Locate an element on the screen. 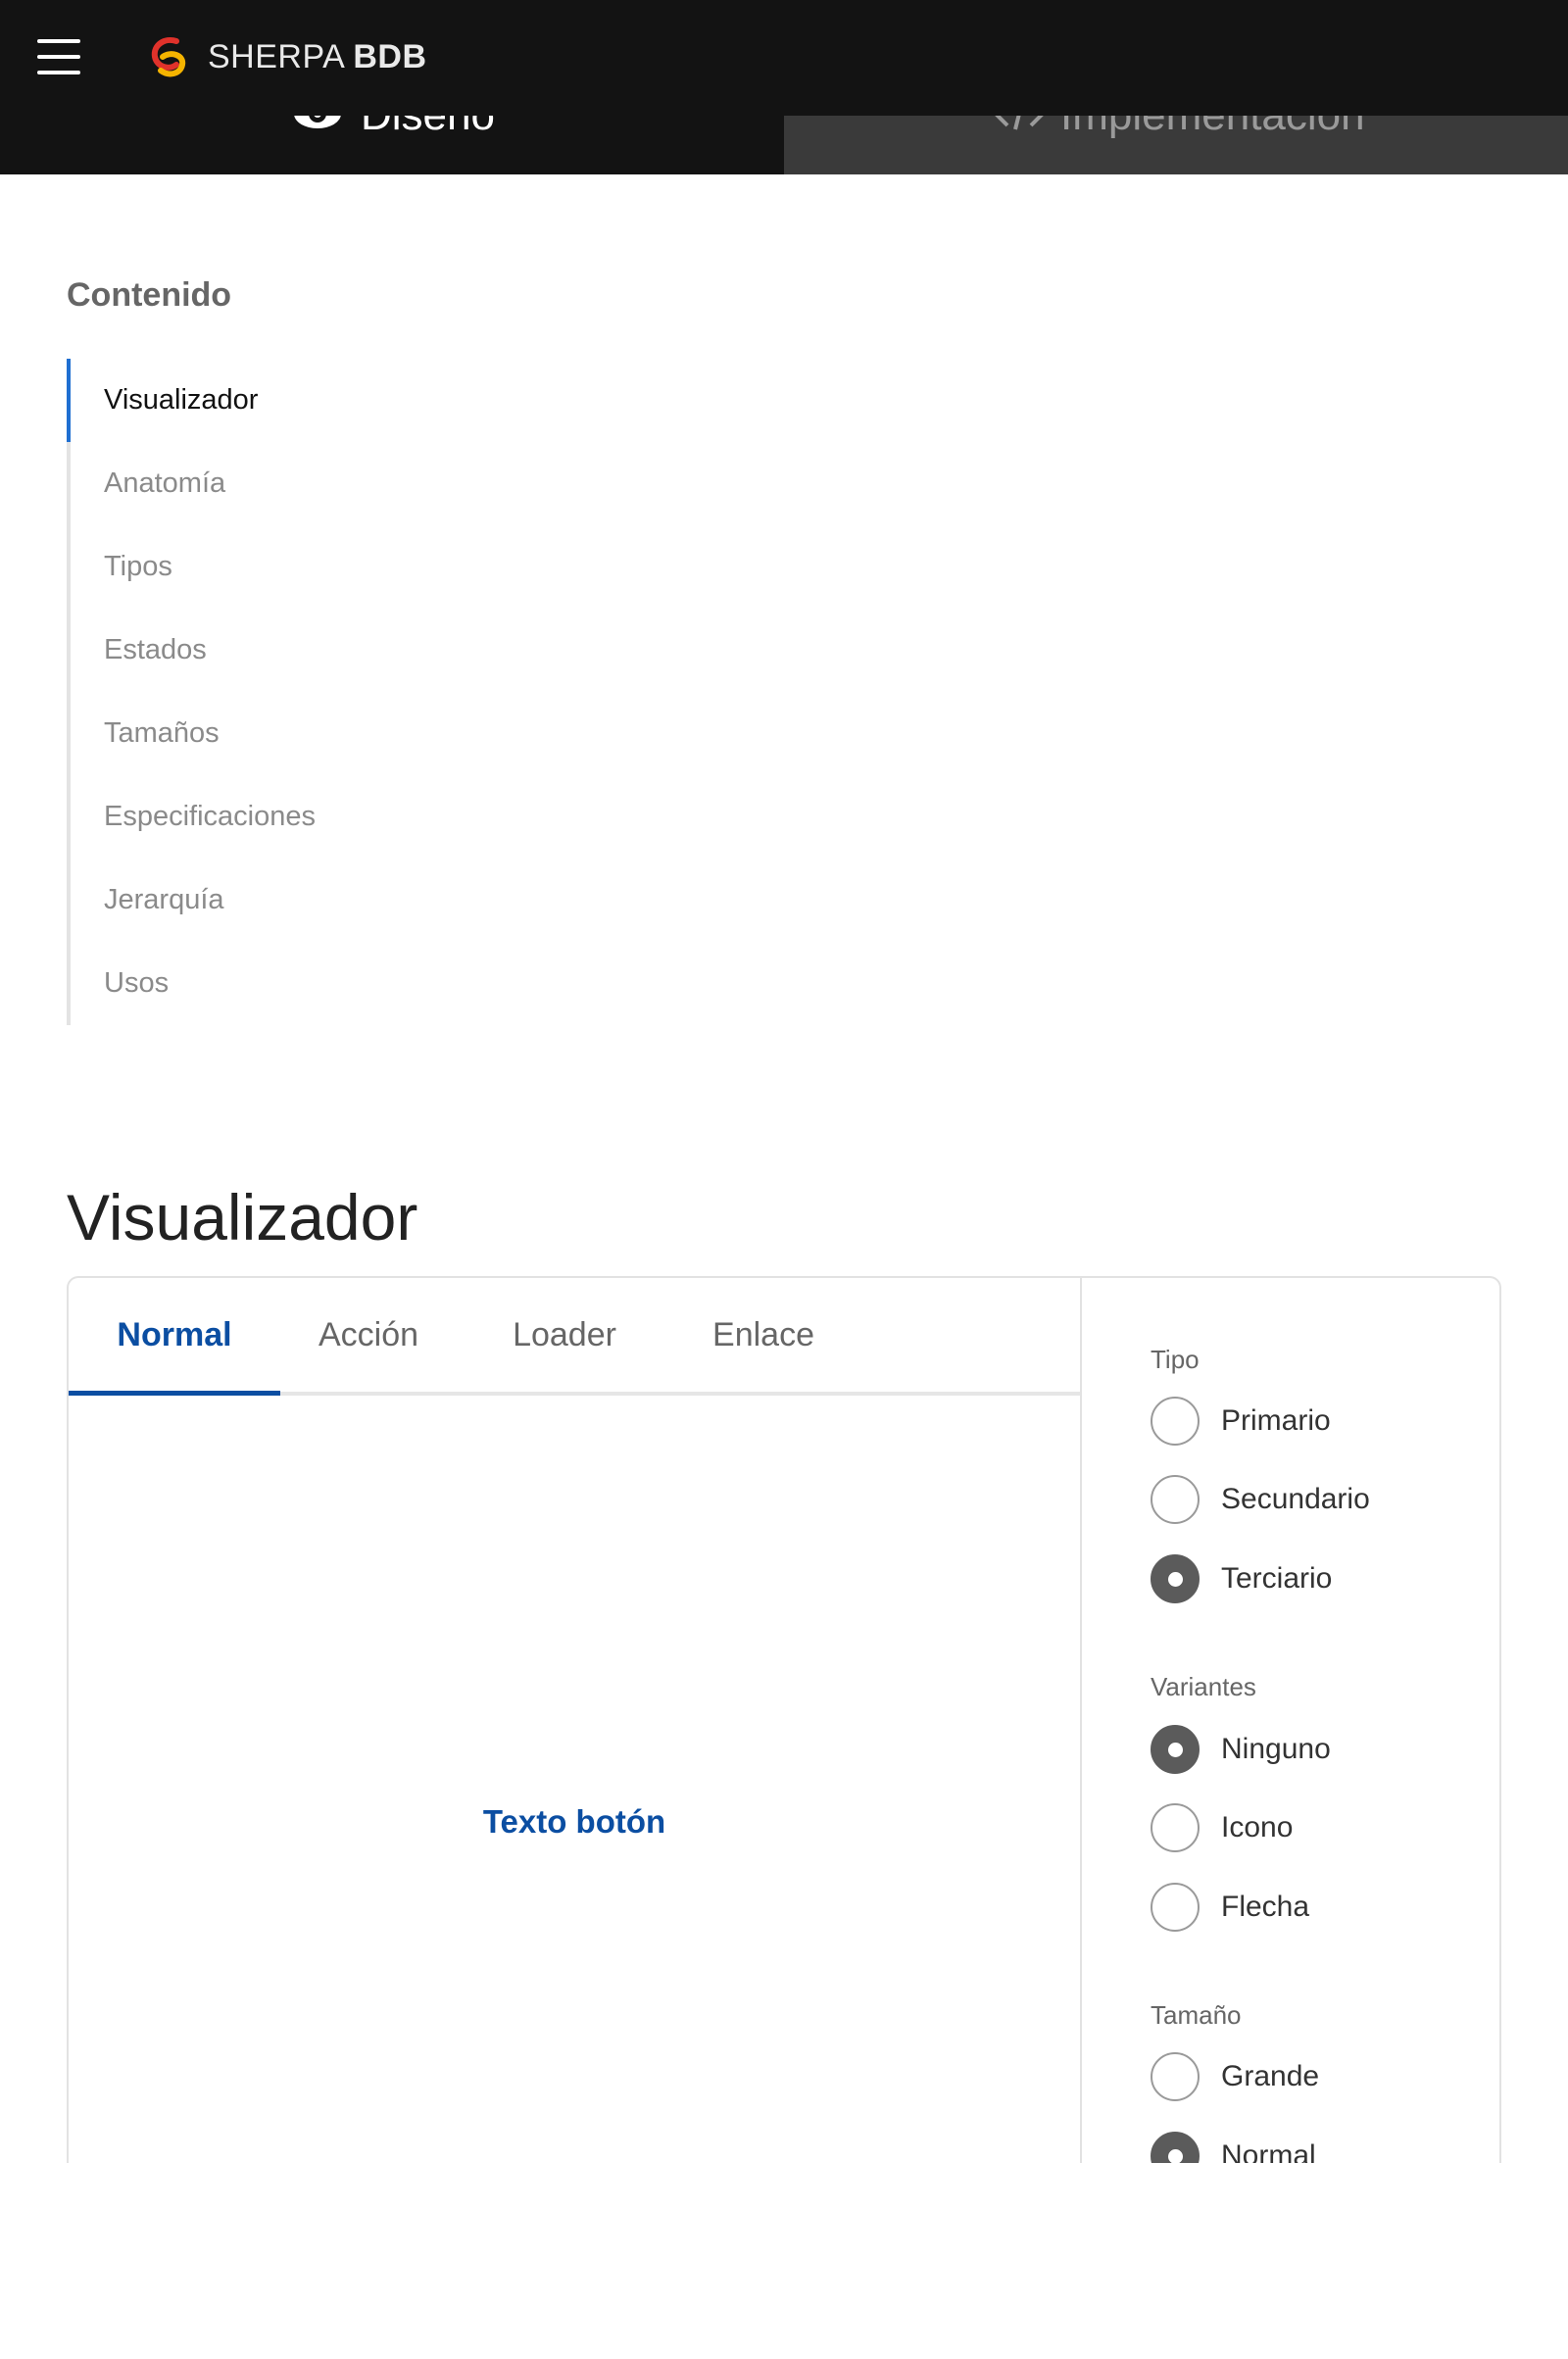 The height and width of the screenshot is (2359, 1568). radio-label: Grande is located at coordinates (1270, 2076).